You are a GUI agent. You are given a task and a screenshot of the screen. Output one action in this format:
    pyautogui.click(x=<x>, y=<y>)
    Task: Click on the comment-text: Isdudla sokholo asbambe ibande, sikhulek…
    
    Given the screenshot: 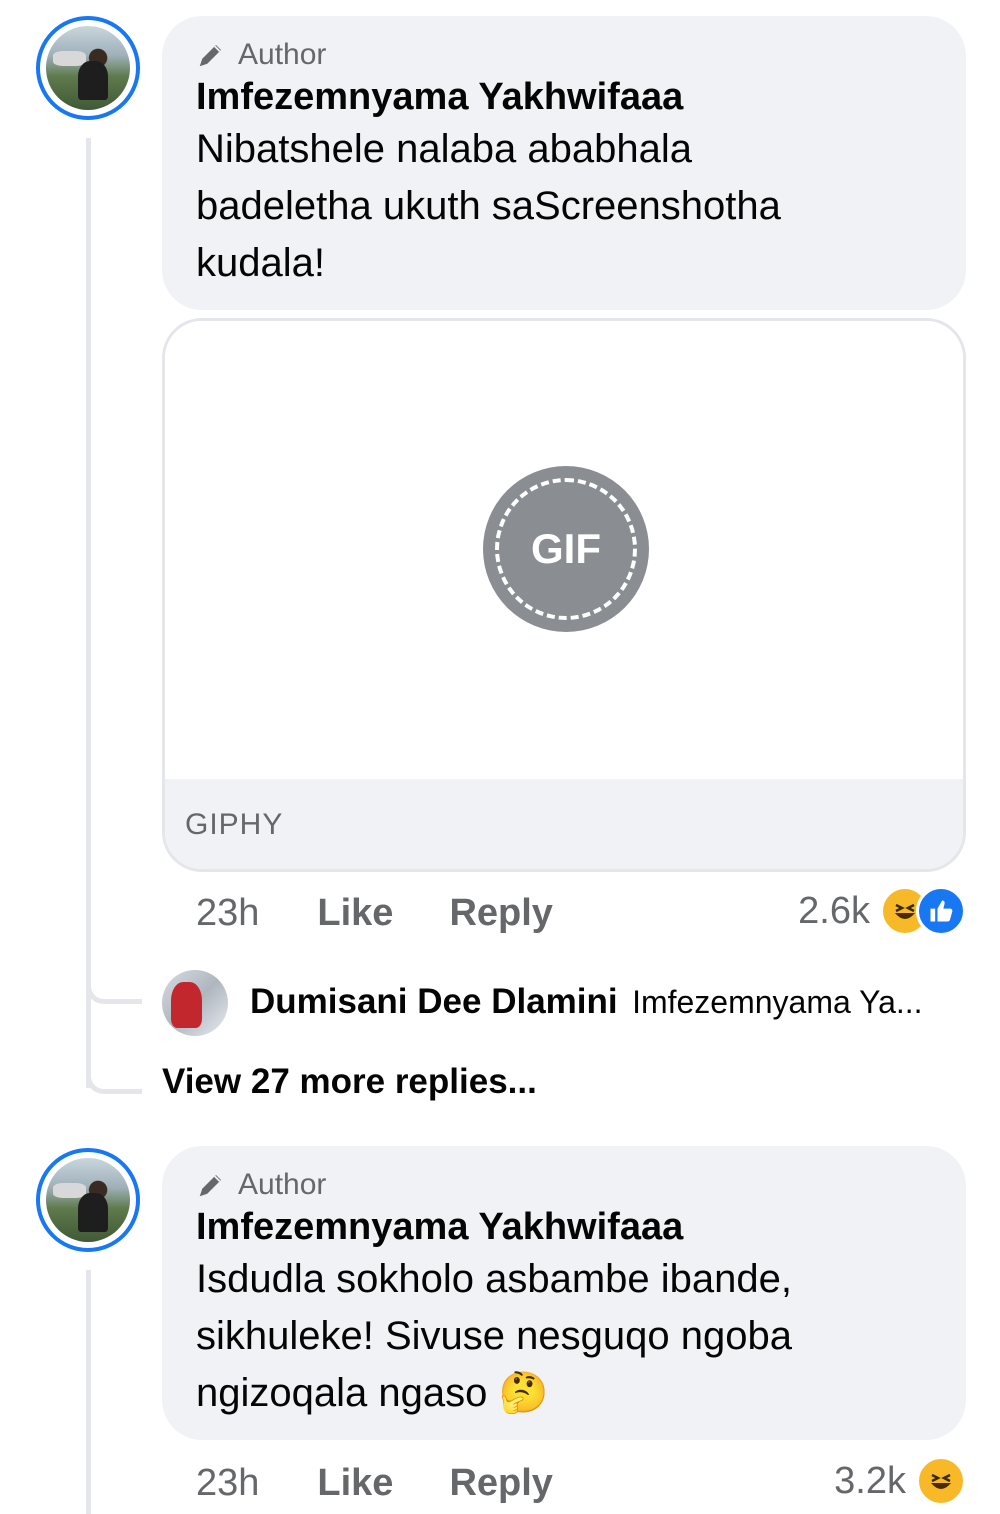 What is the action you would take?
    pyautogui.click(x=564, y=1336)
    